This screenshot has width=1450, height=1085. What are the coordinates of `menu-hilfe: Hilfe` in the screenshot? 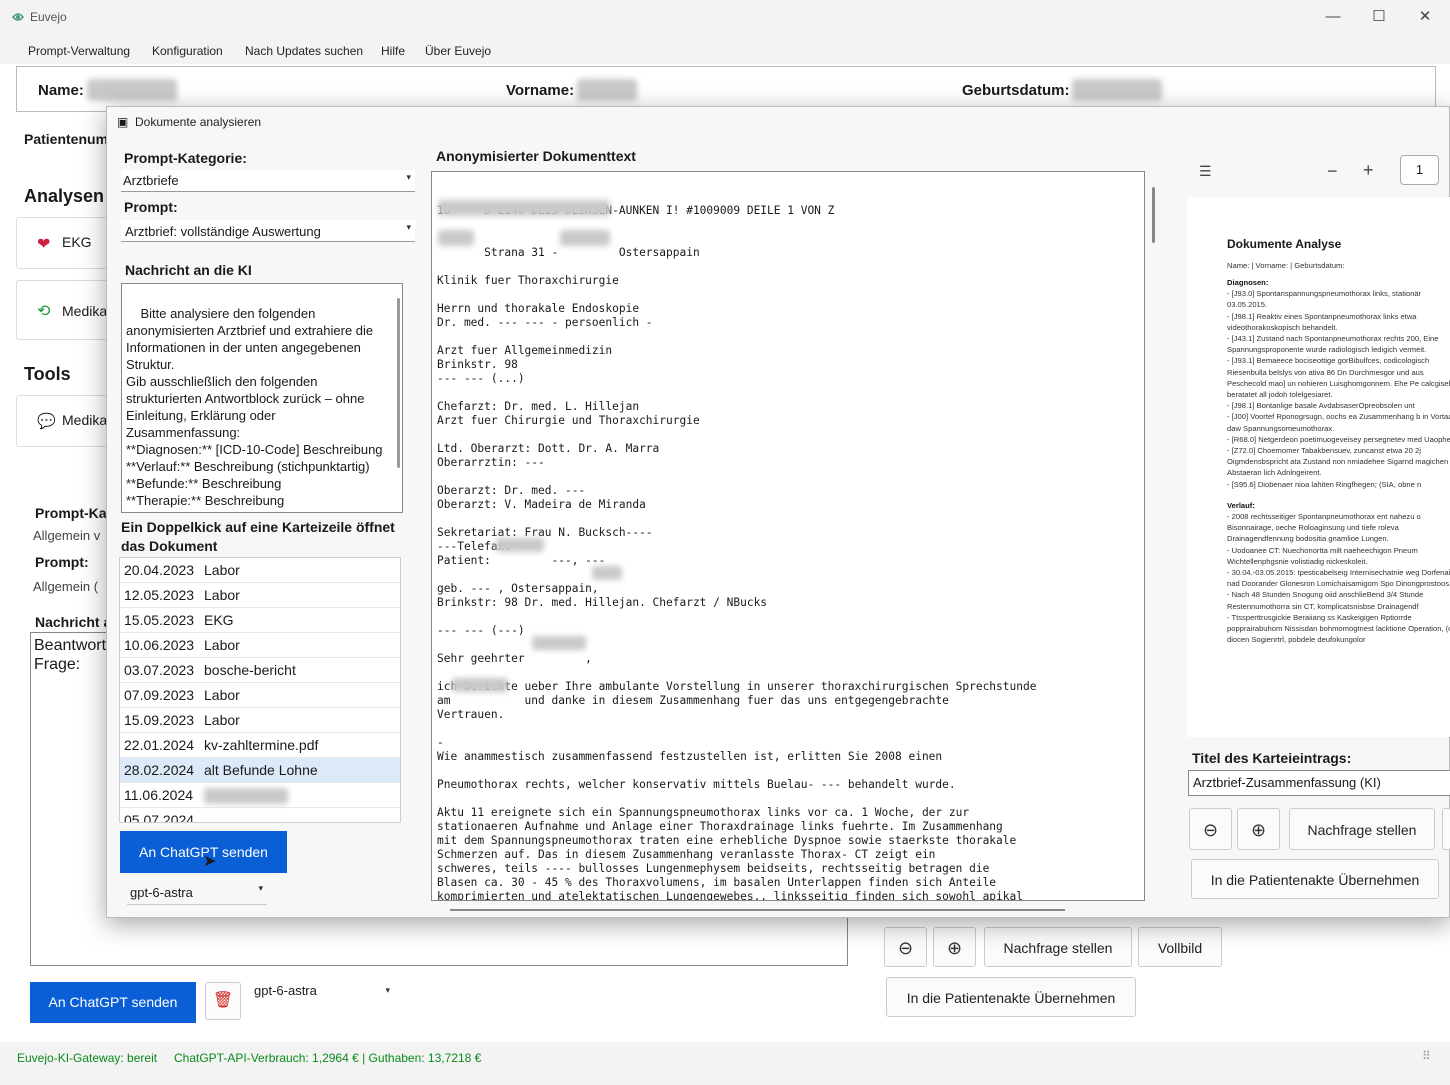 It's located at (393, 51).